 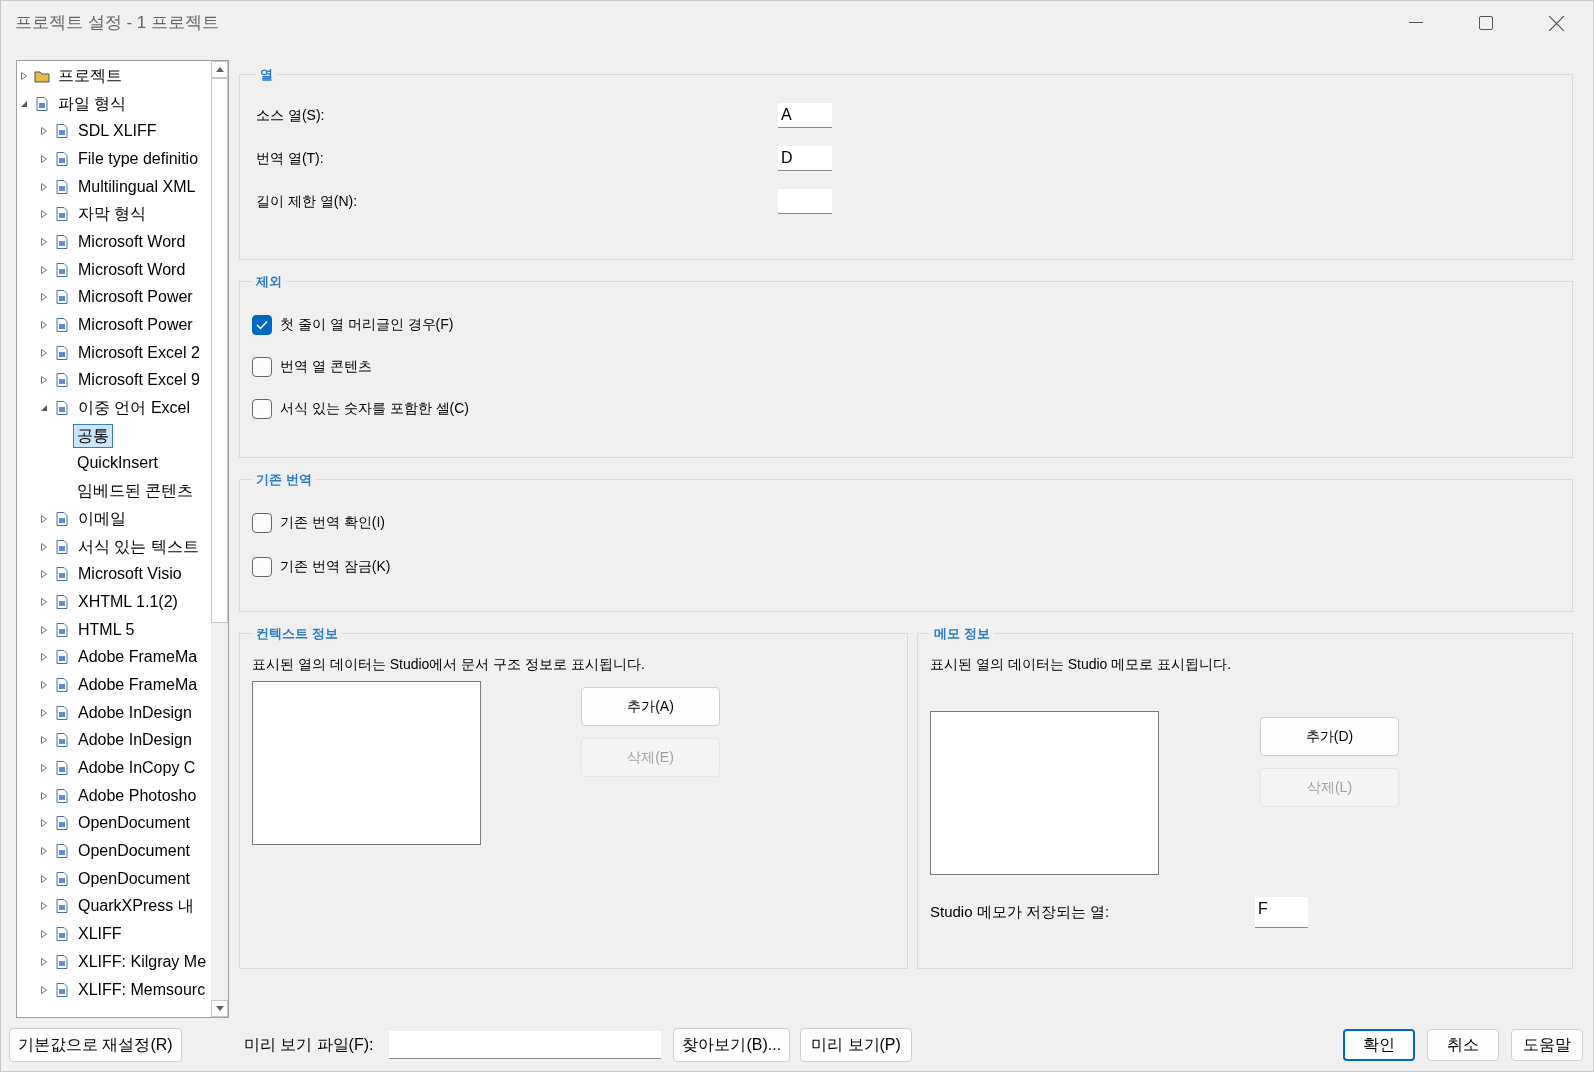 What do you see at coordinates (290, 158) in the screenshot?
I see `field-label: 번역 열(T):` at bounding box center [290, 158].